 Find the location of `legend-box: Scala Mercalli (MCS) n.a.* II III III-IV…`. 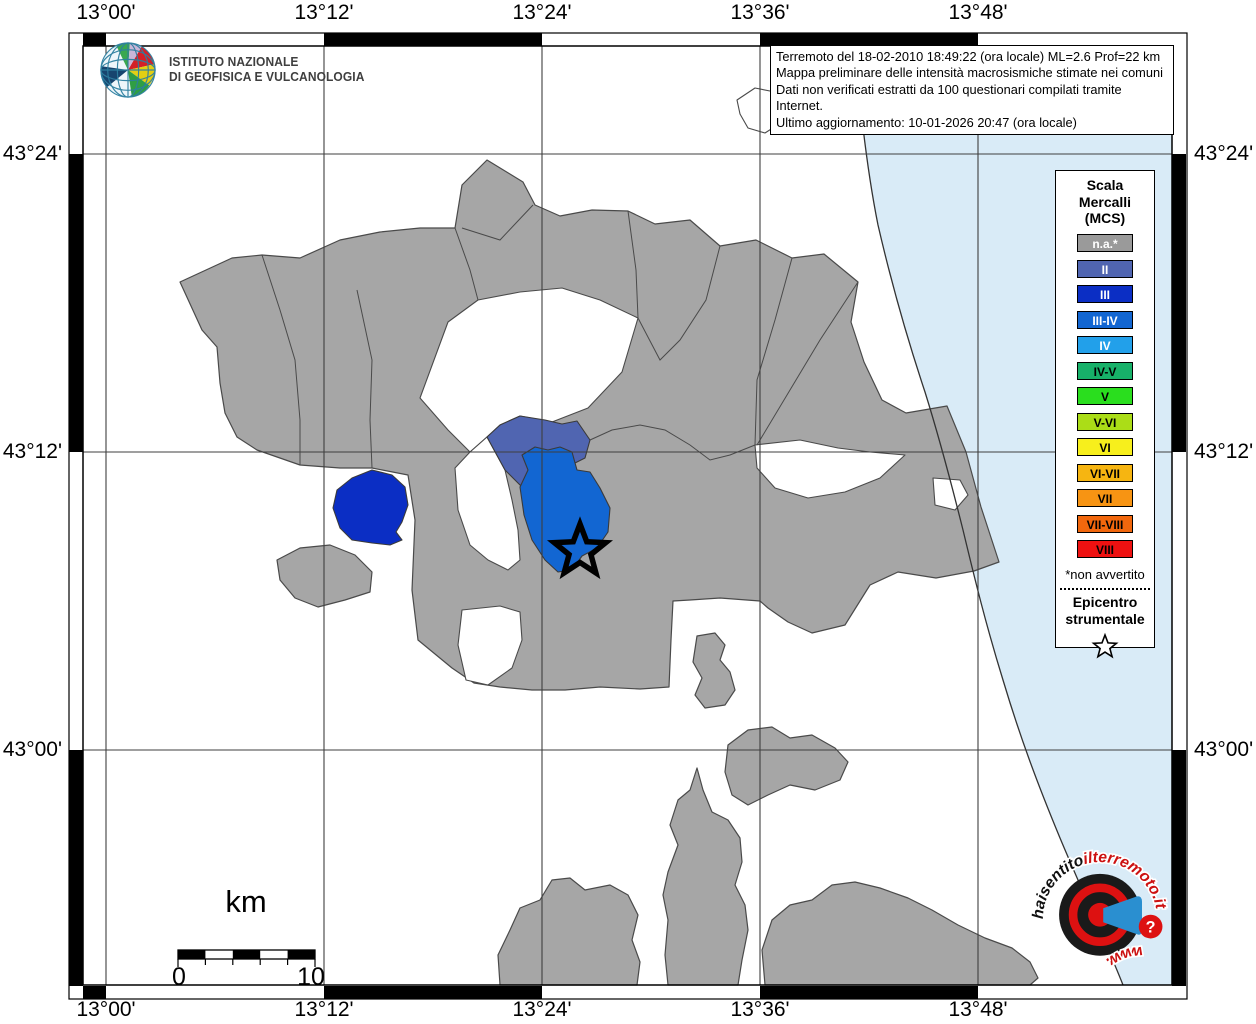

legend-box: Scala Mercalli (MCS) n.a.* II III III-IV… is located at coordinates (1105, 414).